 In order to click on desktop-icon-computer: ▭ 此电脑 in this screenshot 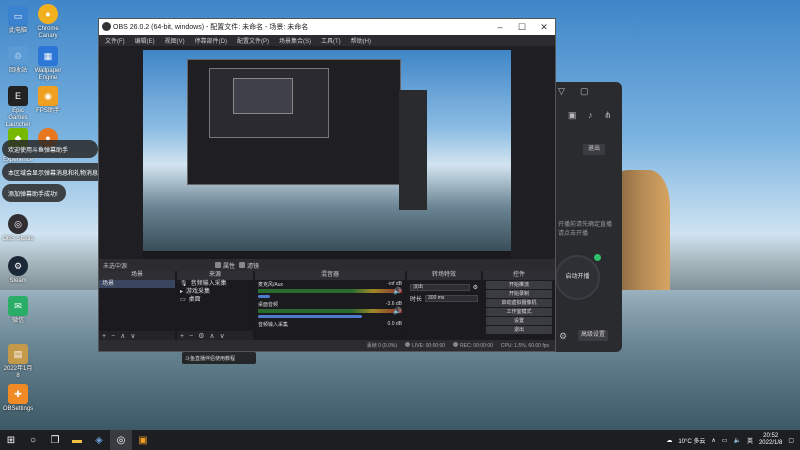, I will do `click(18, 20)`.